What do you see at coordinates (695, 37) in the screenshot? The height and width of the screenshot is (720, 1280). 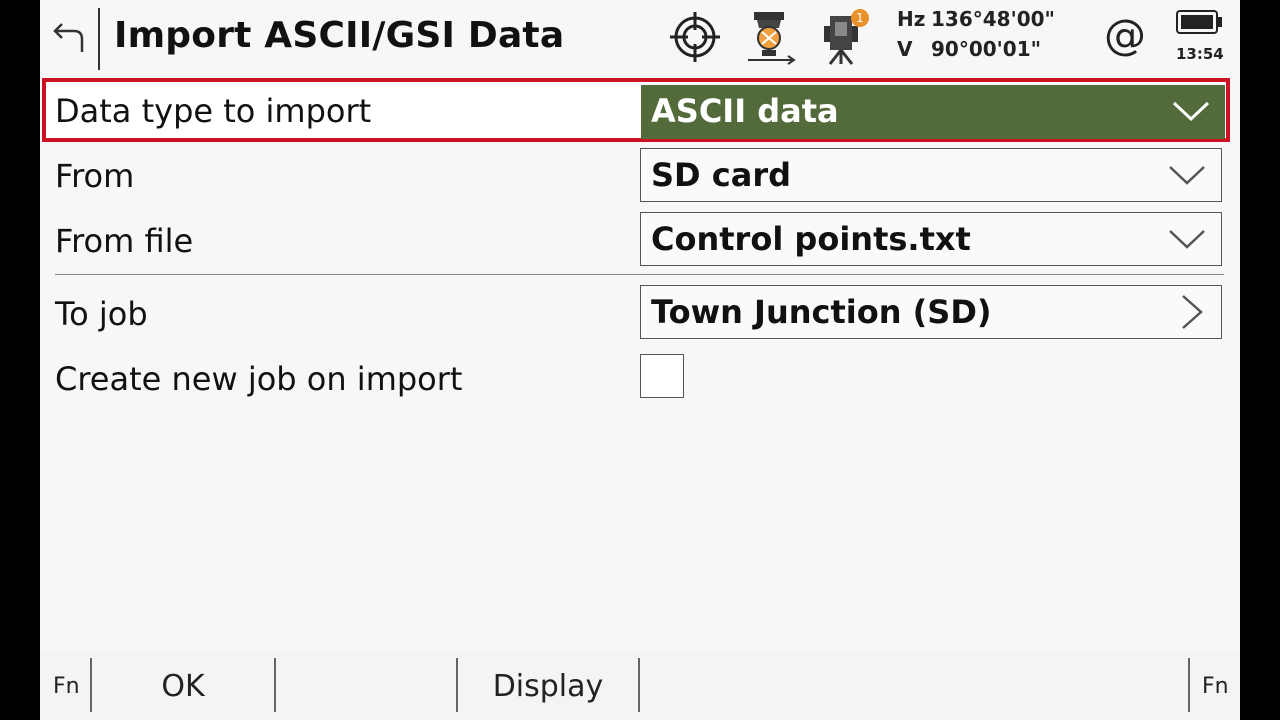 I see `target-crosshair-icon` at bounding box center [695, 37].